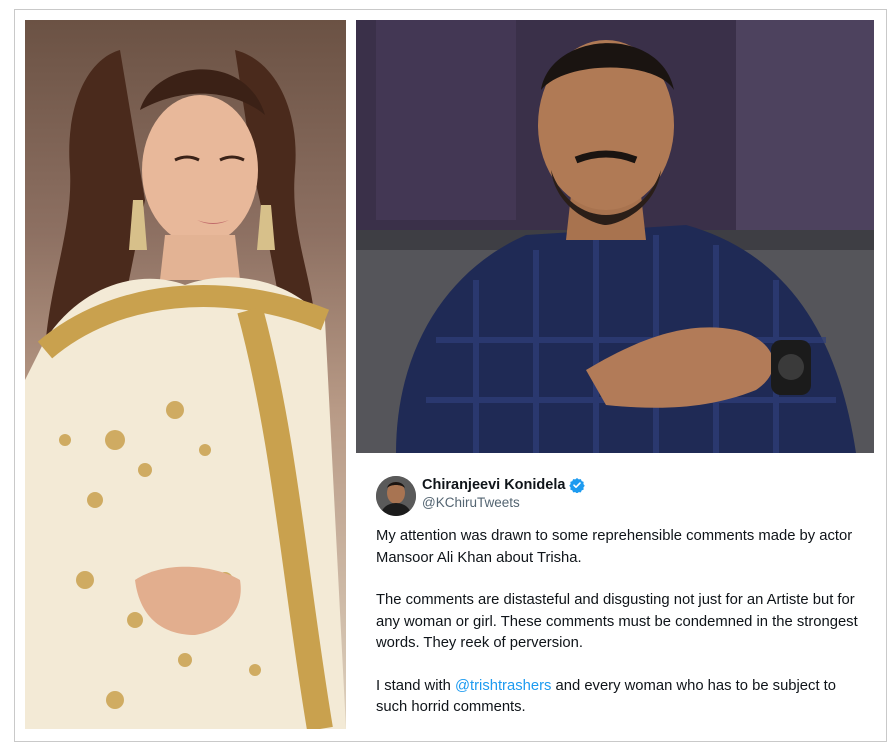 This screenshot has width=893, height=749. What do you see at coordinates (415, 685) in the screenshot?
I see `tweet-text-before-mention: I stand with` at bounding box center [415, 685].